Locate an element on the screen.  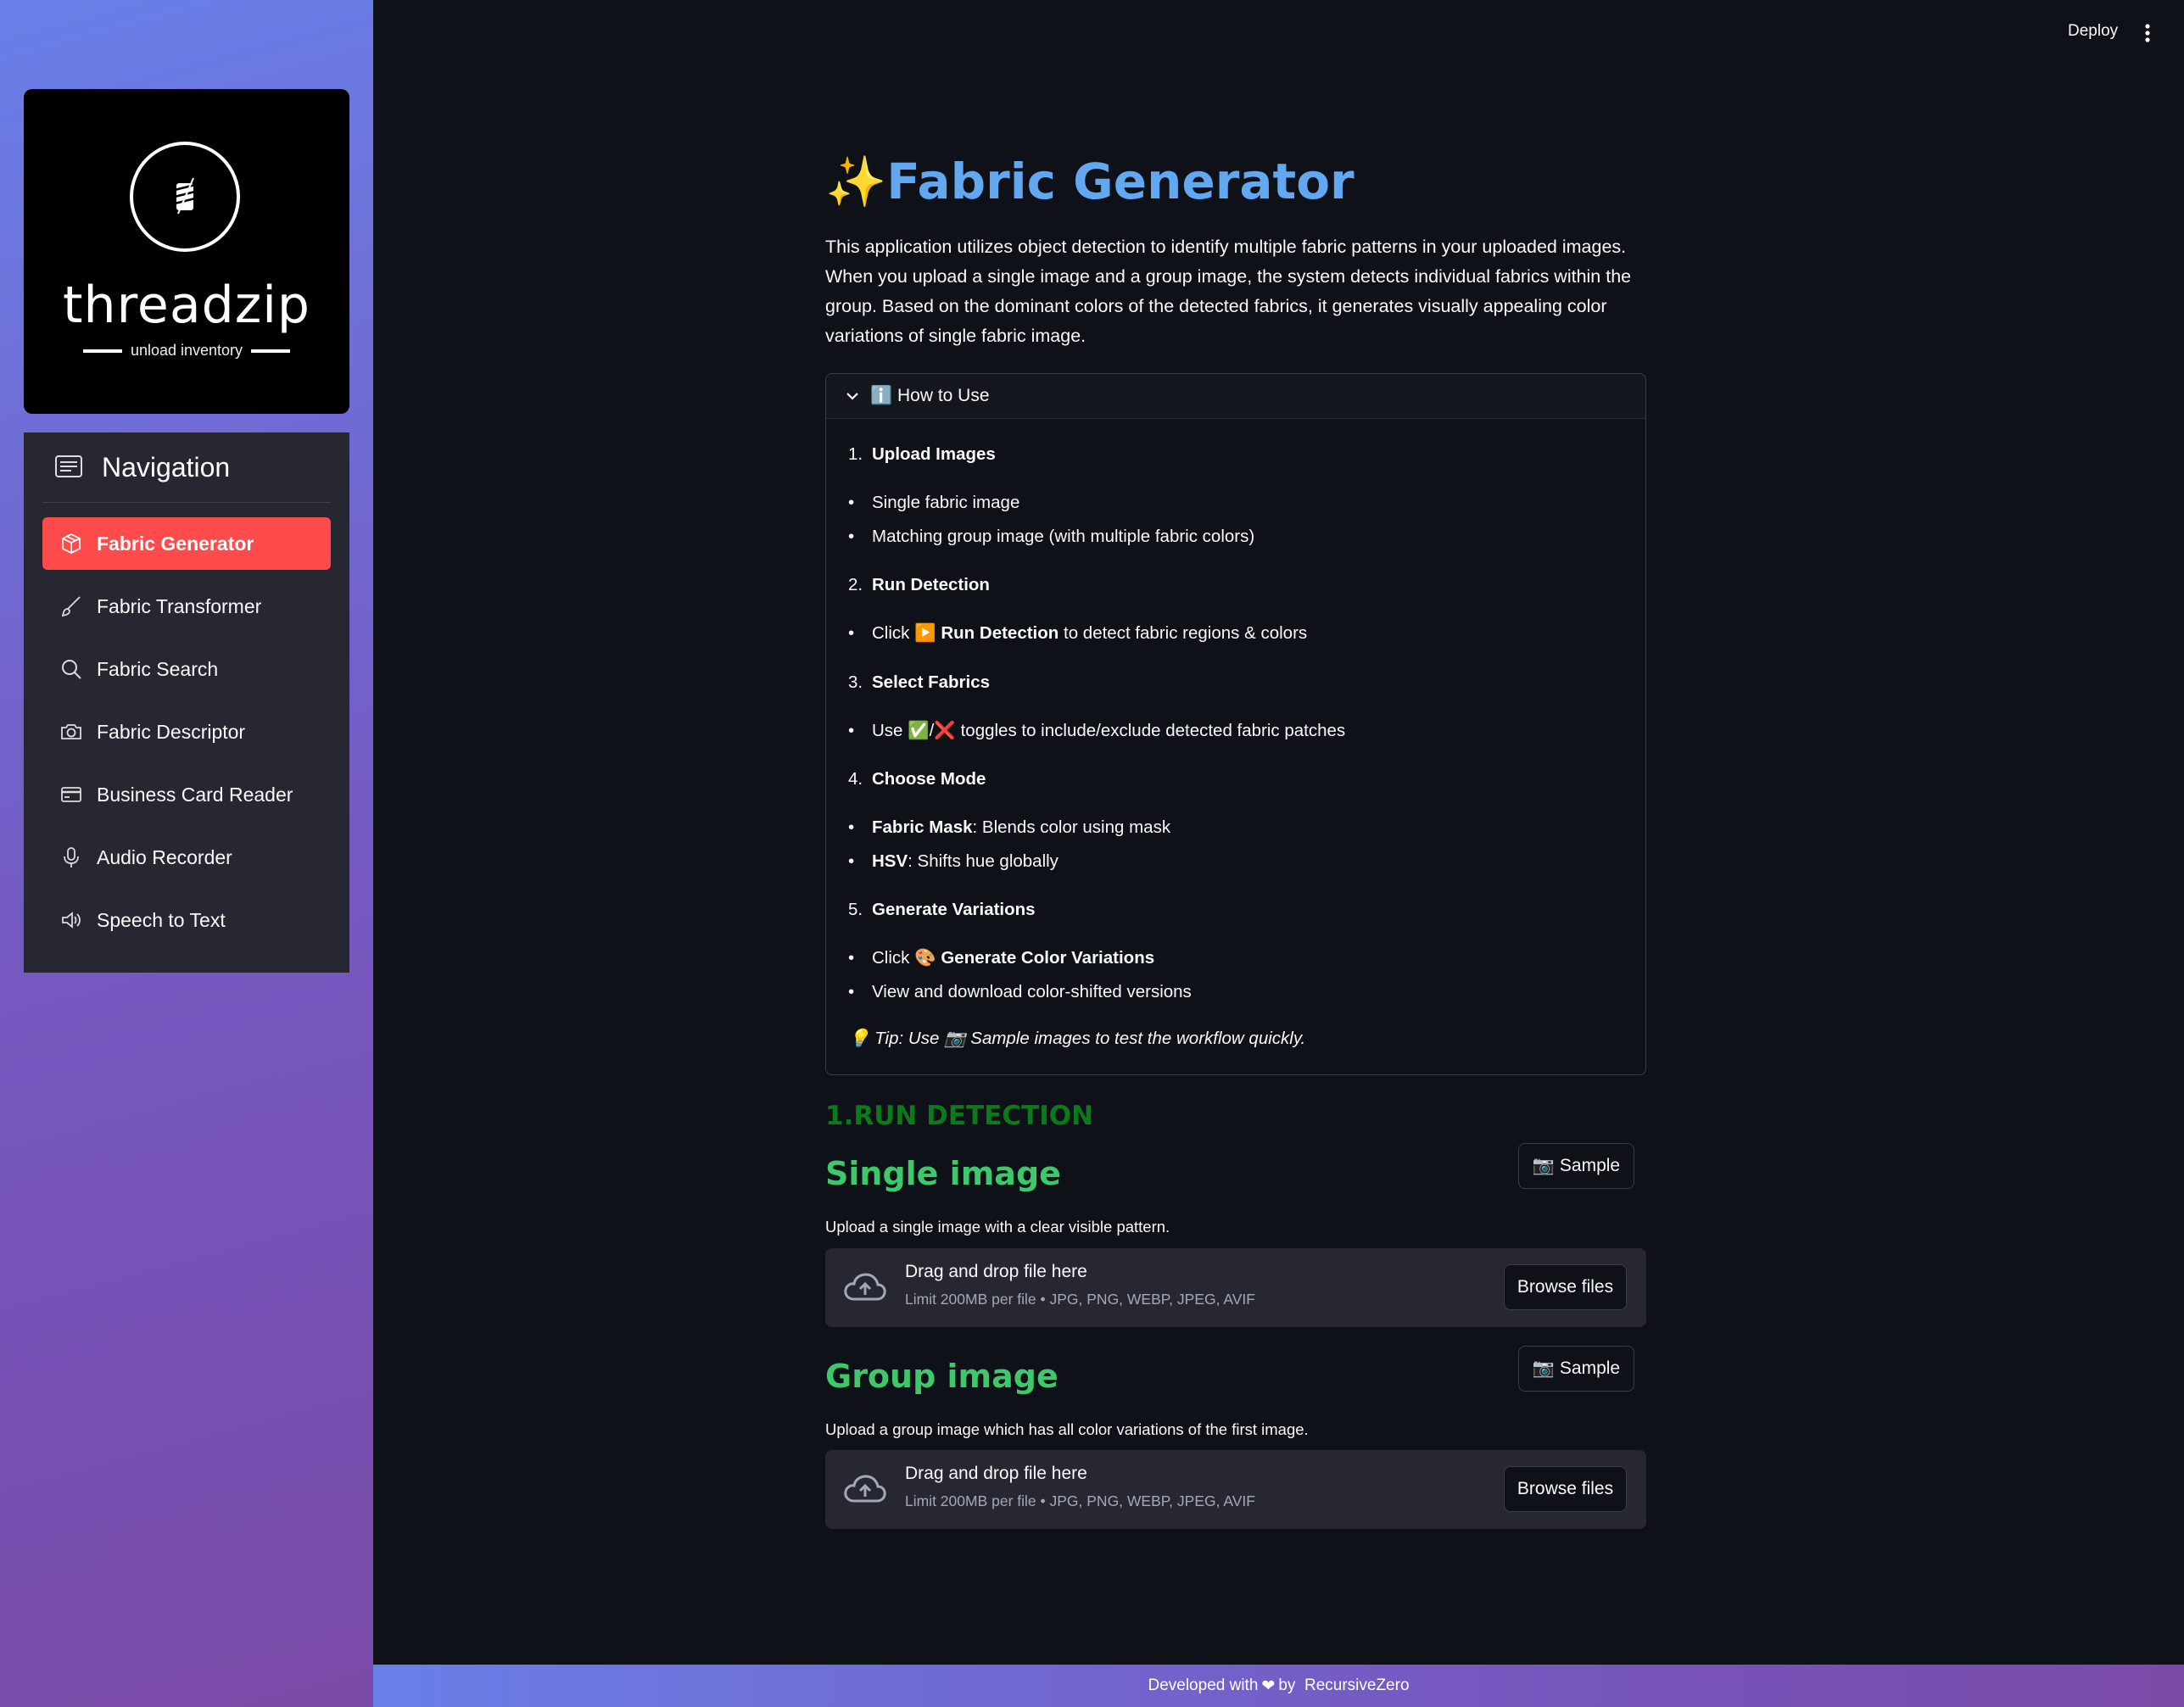
step-3: 3. Select Fabrics is located at coordinates (920, 682).